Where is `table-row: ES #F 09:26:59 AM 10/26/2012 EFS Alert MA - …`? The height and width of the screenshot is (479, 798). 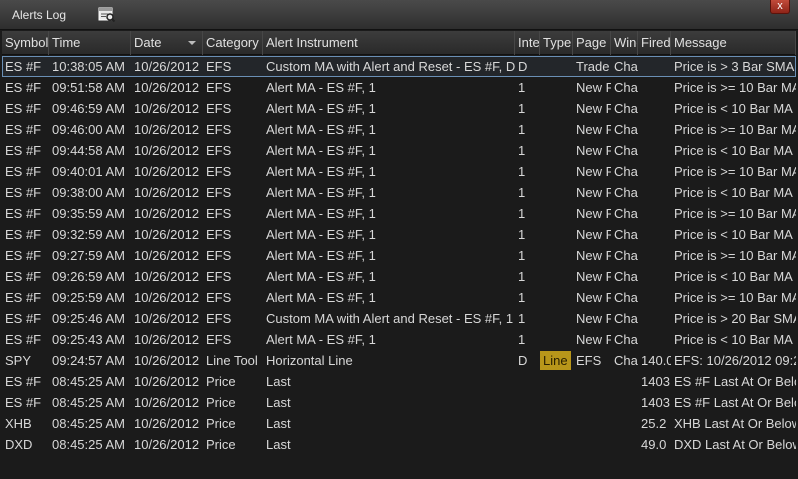
table-row: ES #F 09:26:59 AM 10/26/2012 EFS Alert MA - … is located at coordinates (399, 276).